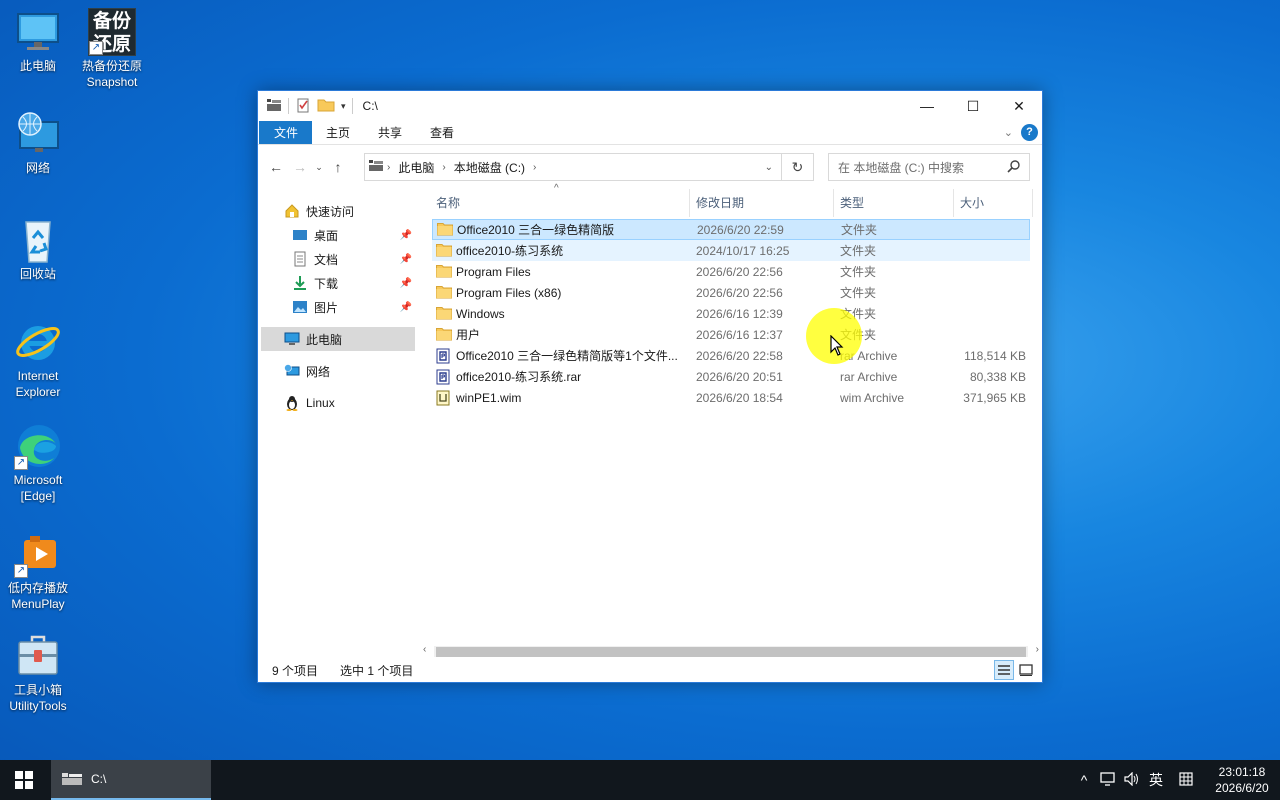 This screenshot has width=1280, height=800. I want to click on nav-this-pc: 此电脑, so click(313, 339).